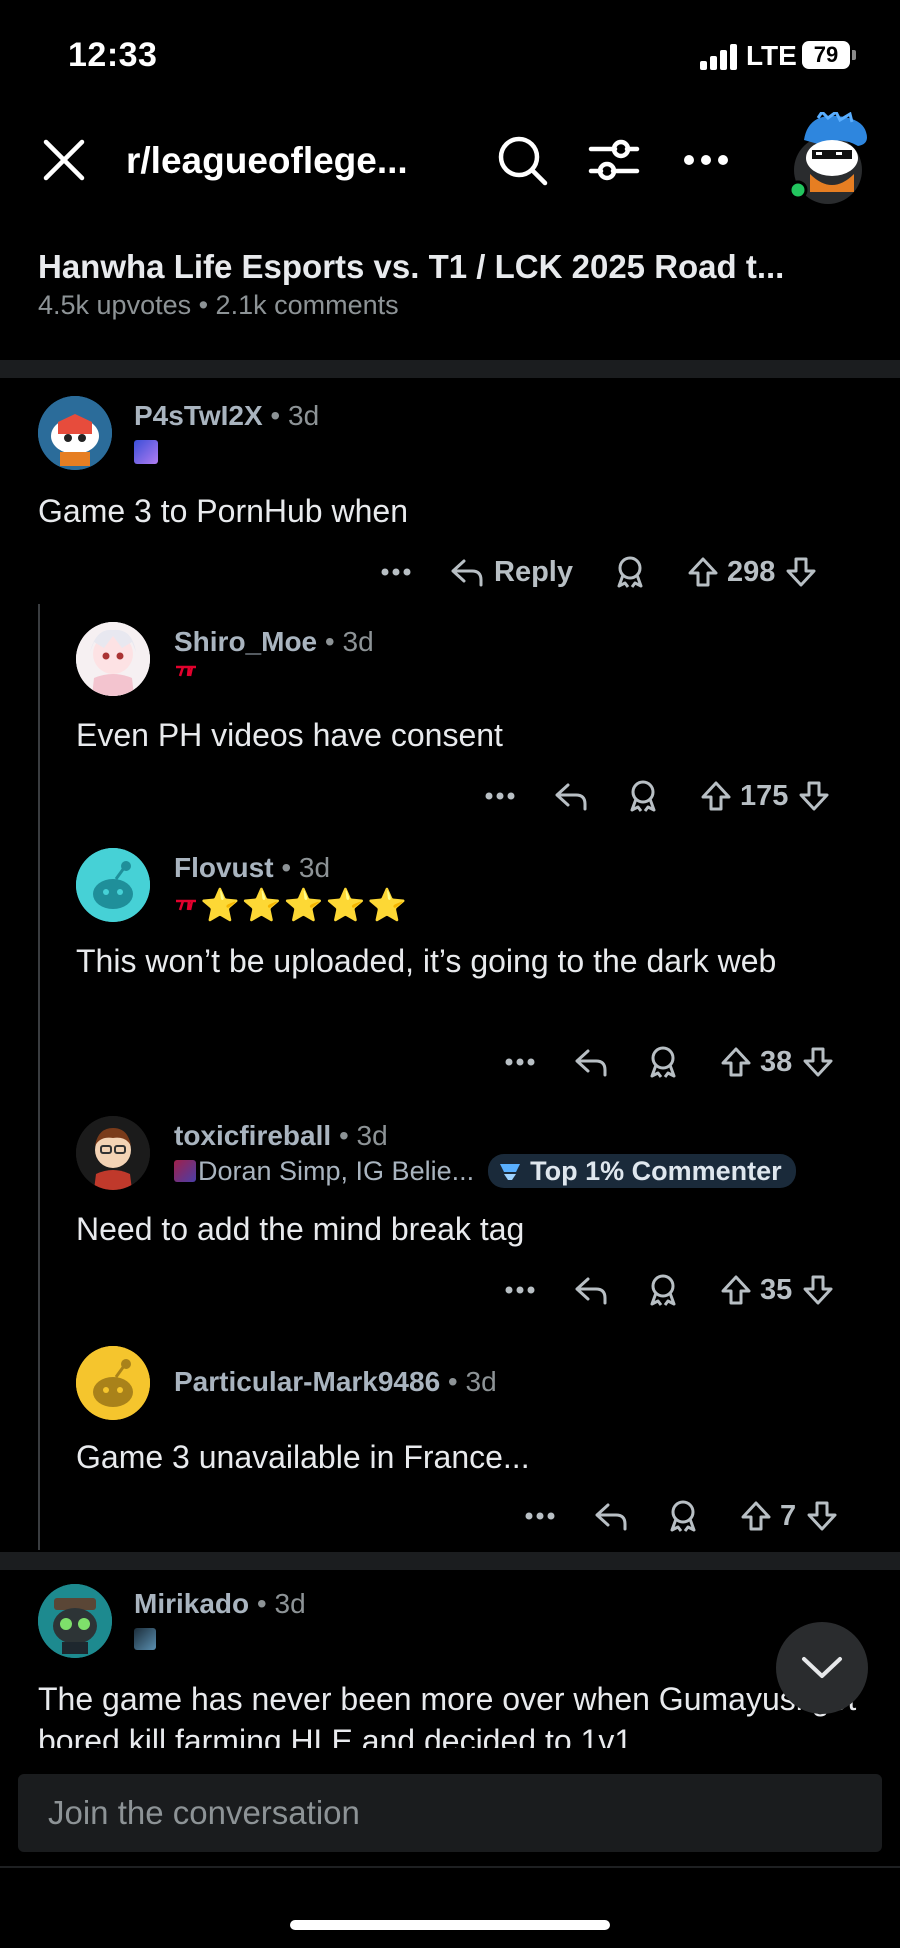 This screenshot has width=900, height=1948. I want to click on comment-username: Particular-Mark9486 • 3d, so click(335, 1382).